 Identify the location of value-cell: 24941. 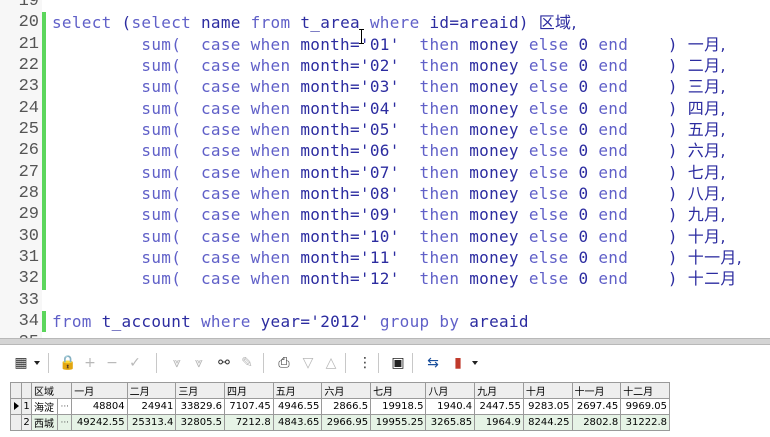
(151, 406).